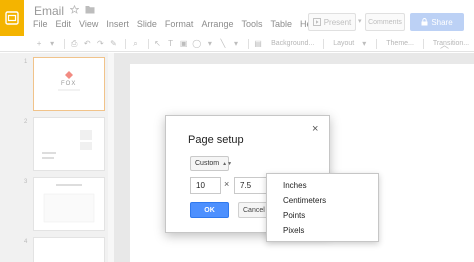  I want to click on shape-chevron-icon: ▾, so click(210, 44).